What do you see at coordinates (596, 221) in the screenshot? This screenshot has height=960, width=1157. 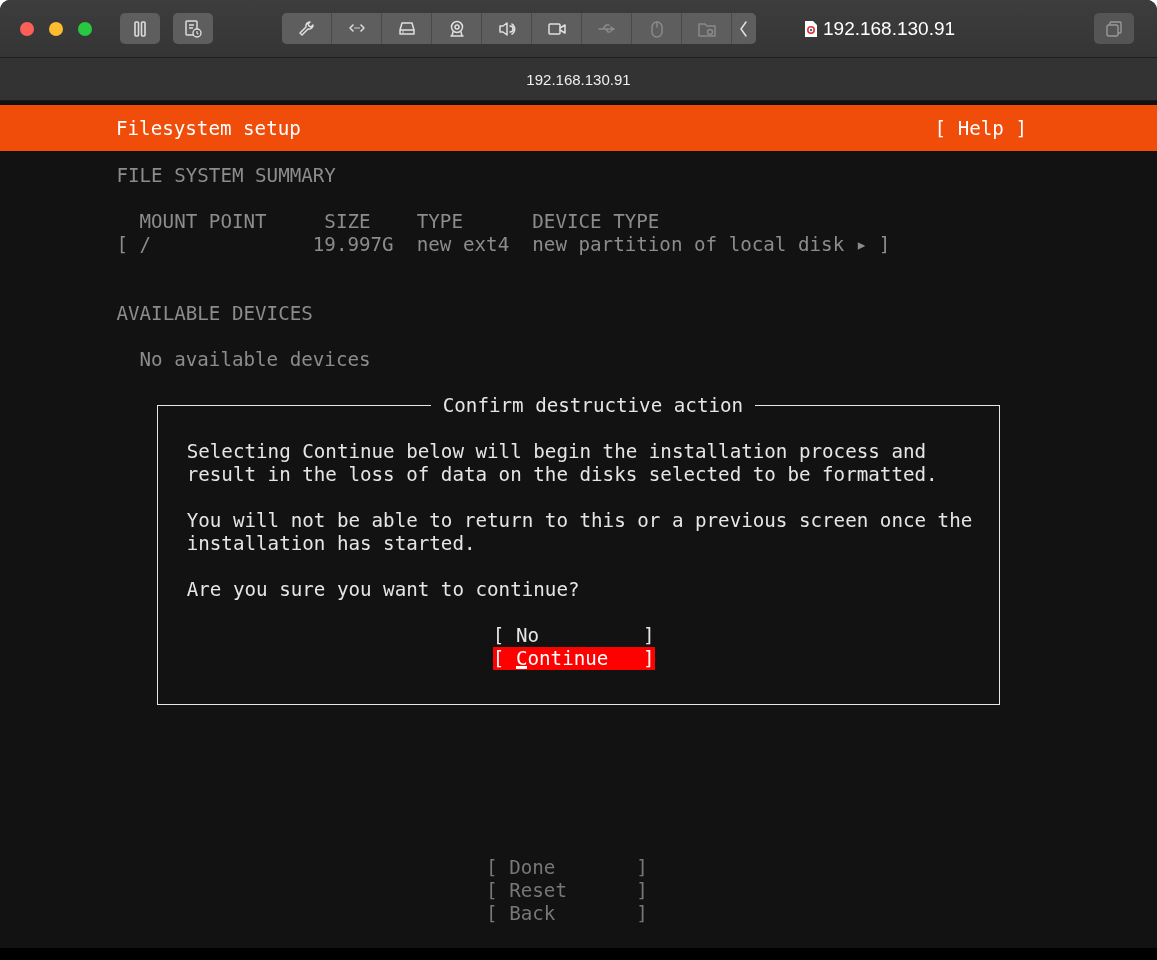 I see `column-header: DEVICE TYPE` at bounding box center [596, 221].